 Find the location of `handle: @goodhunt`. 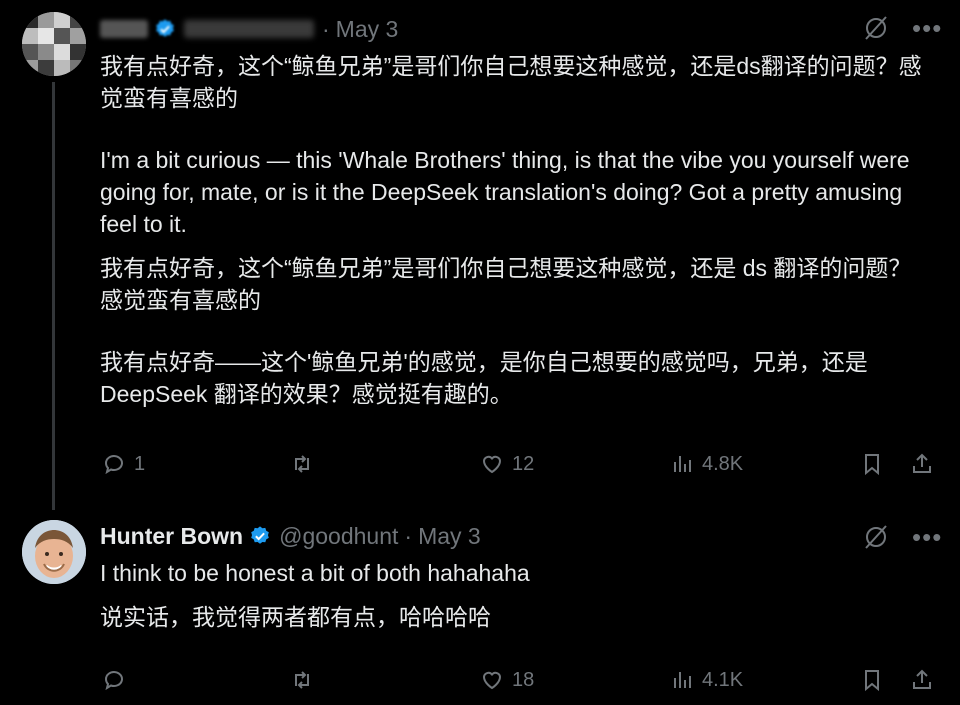

handle: @goodhunt is located at coordinates (338, 536).